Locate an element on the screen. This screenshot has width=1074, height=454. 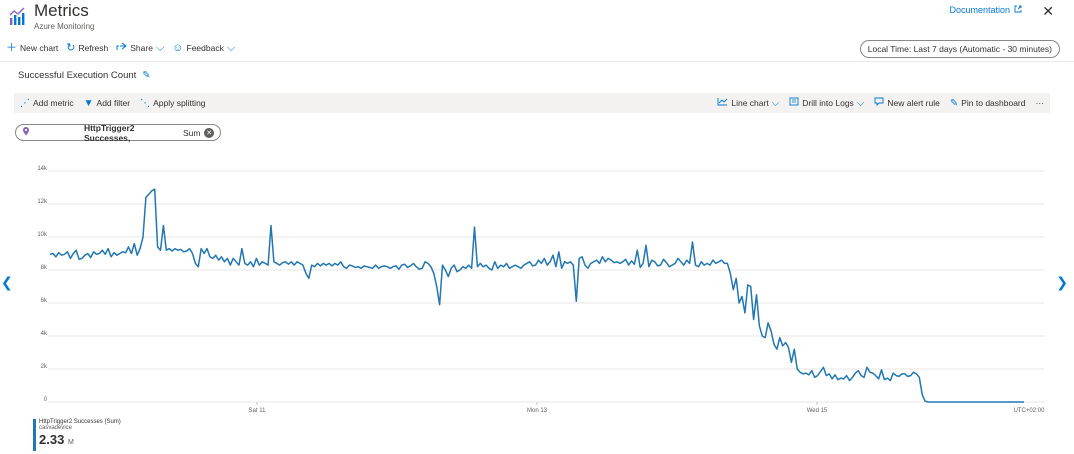
new-chart-label: New chart is located at coordinates (39, 48).